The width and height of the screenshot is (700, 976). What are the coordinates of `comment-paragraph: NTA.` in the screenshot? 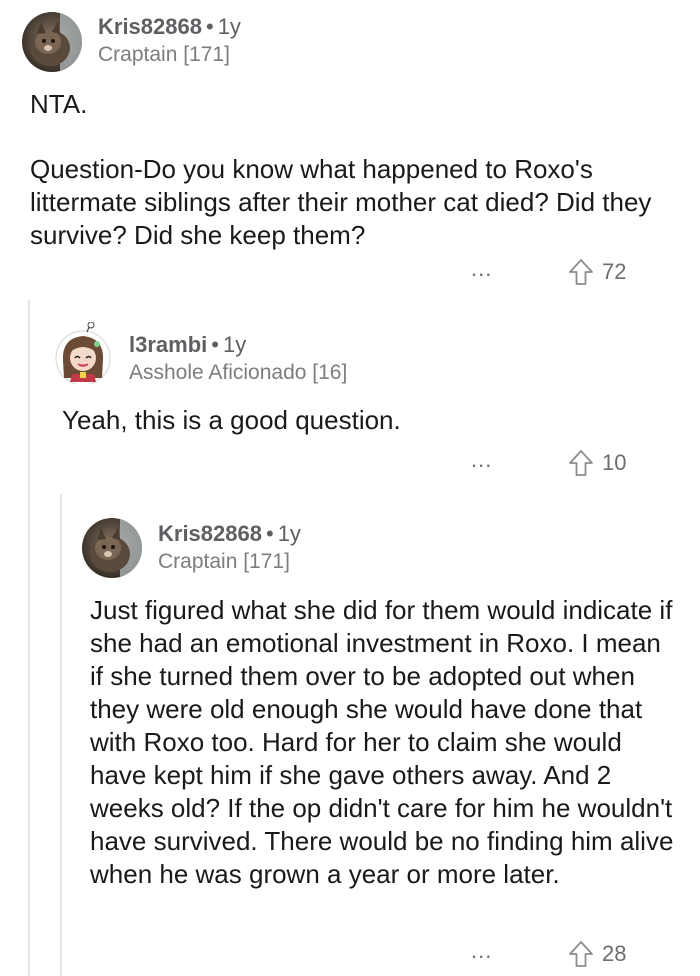 It's located at (59, 104).